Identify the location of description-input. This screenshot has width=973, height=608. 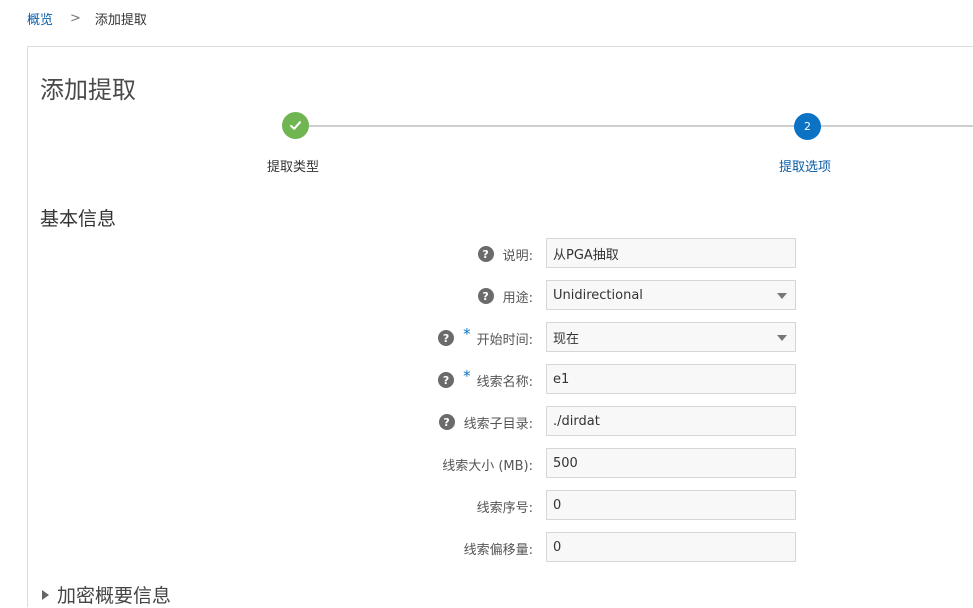
(671, 253).